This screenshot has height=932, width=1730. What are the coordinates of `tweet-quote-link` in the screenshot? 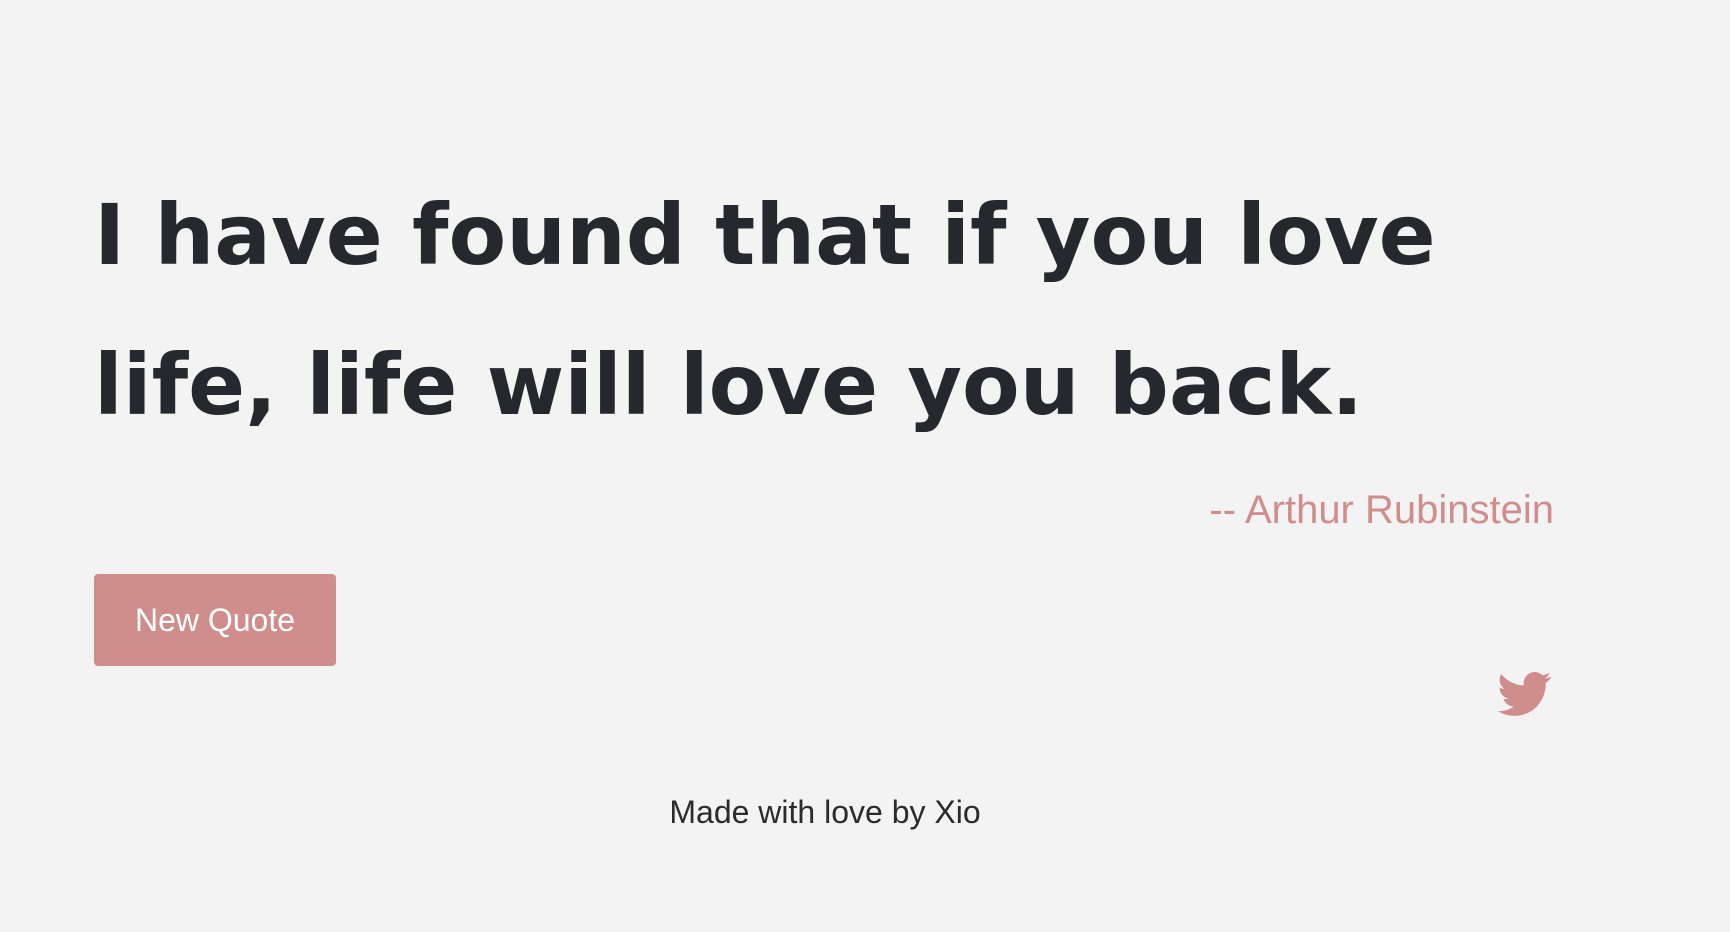 It's located at (1525, 694).